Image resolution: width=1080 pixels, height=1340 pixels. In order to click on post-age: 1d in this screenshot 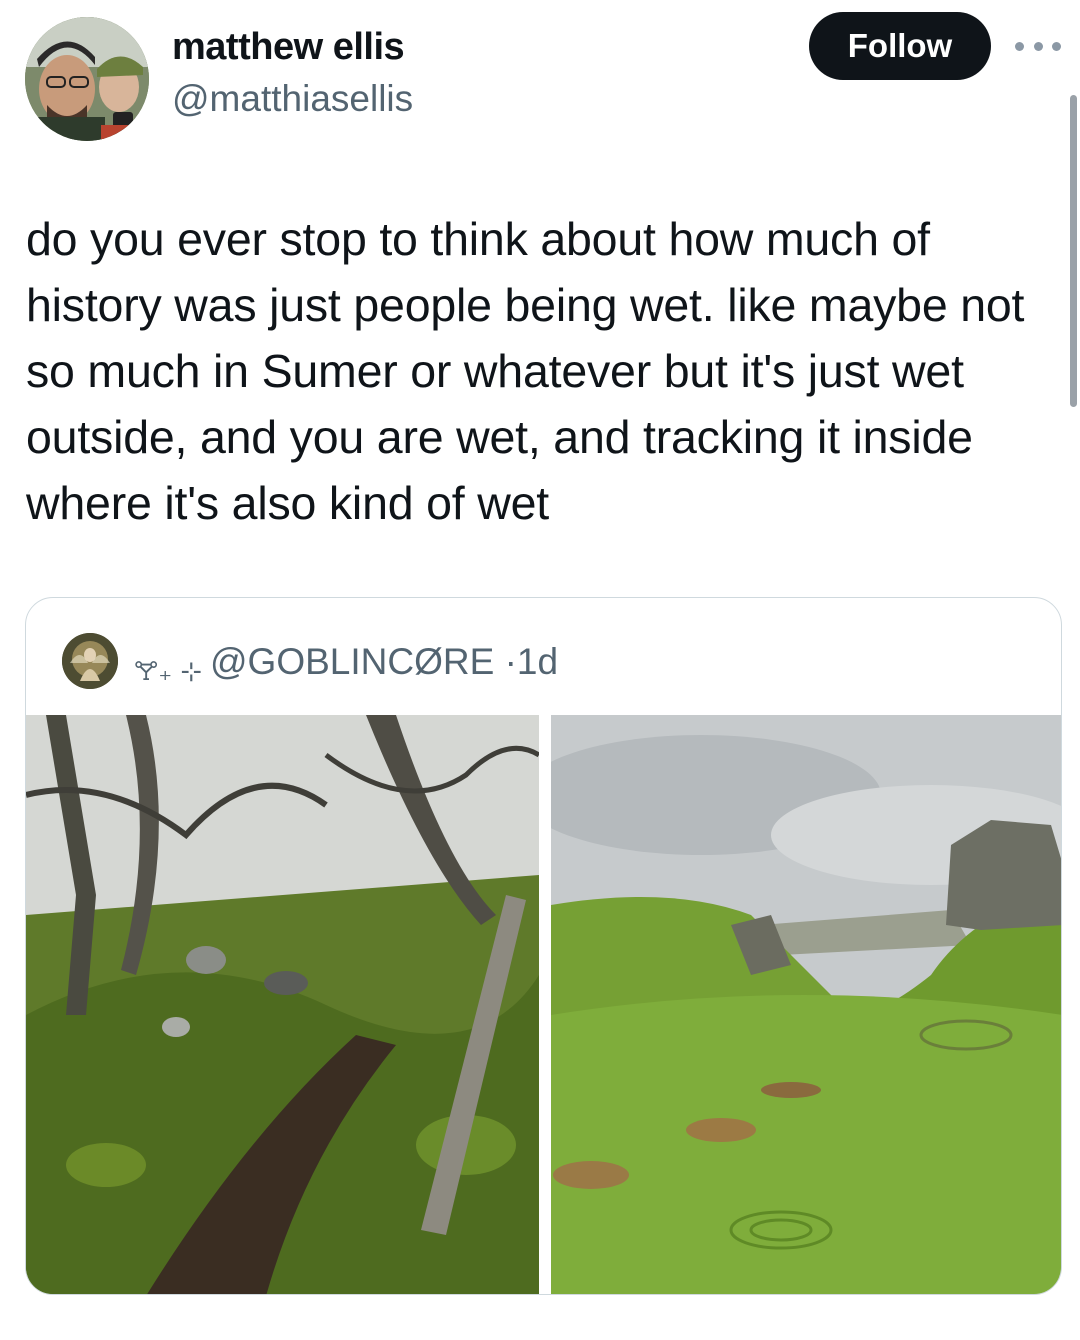, I will do `click(537, 661)`.